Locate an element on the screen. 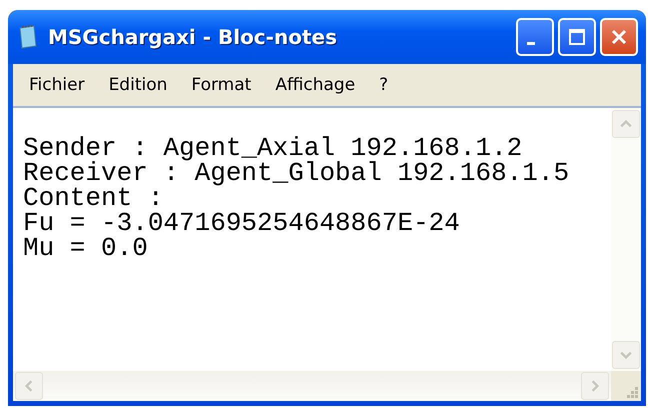 The height and width of the screenshot is (408, 648). scroll-down-button is located at coordinates (626, 355).